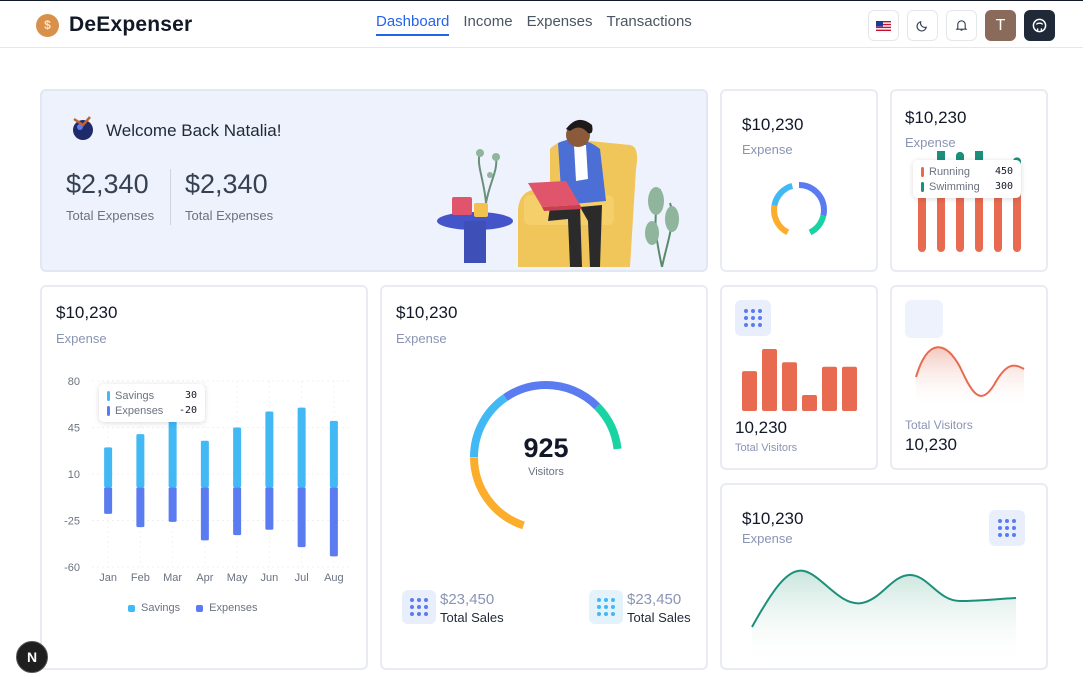 This screenshot has width=1083, height=677. Describe the element at coordinates (560, 24) in the screenshot. I see `nav-expenses: Expenses` at that location.